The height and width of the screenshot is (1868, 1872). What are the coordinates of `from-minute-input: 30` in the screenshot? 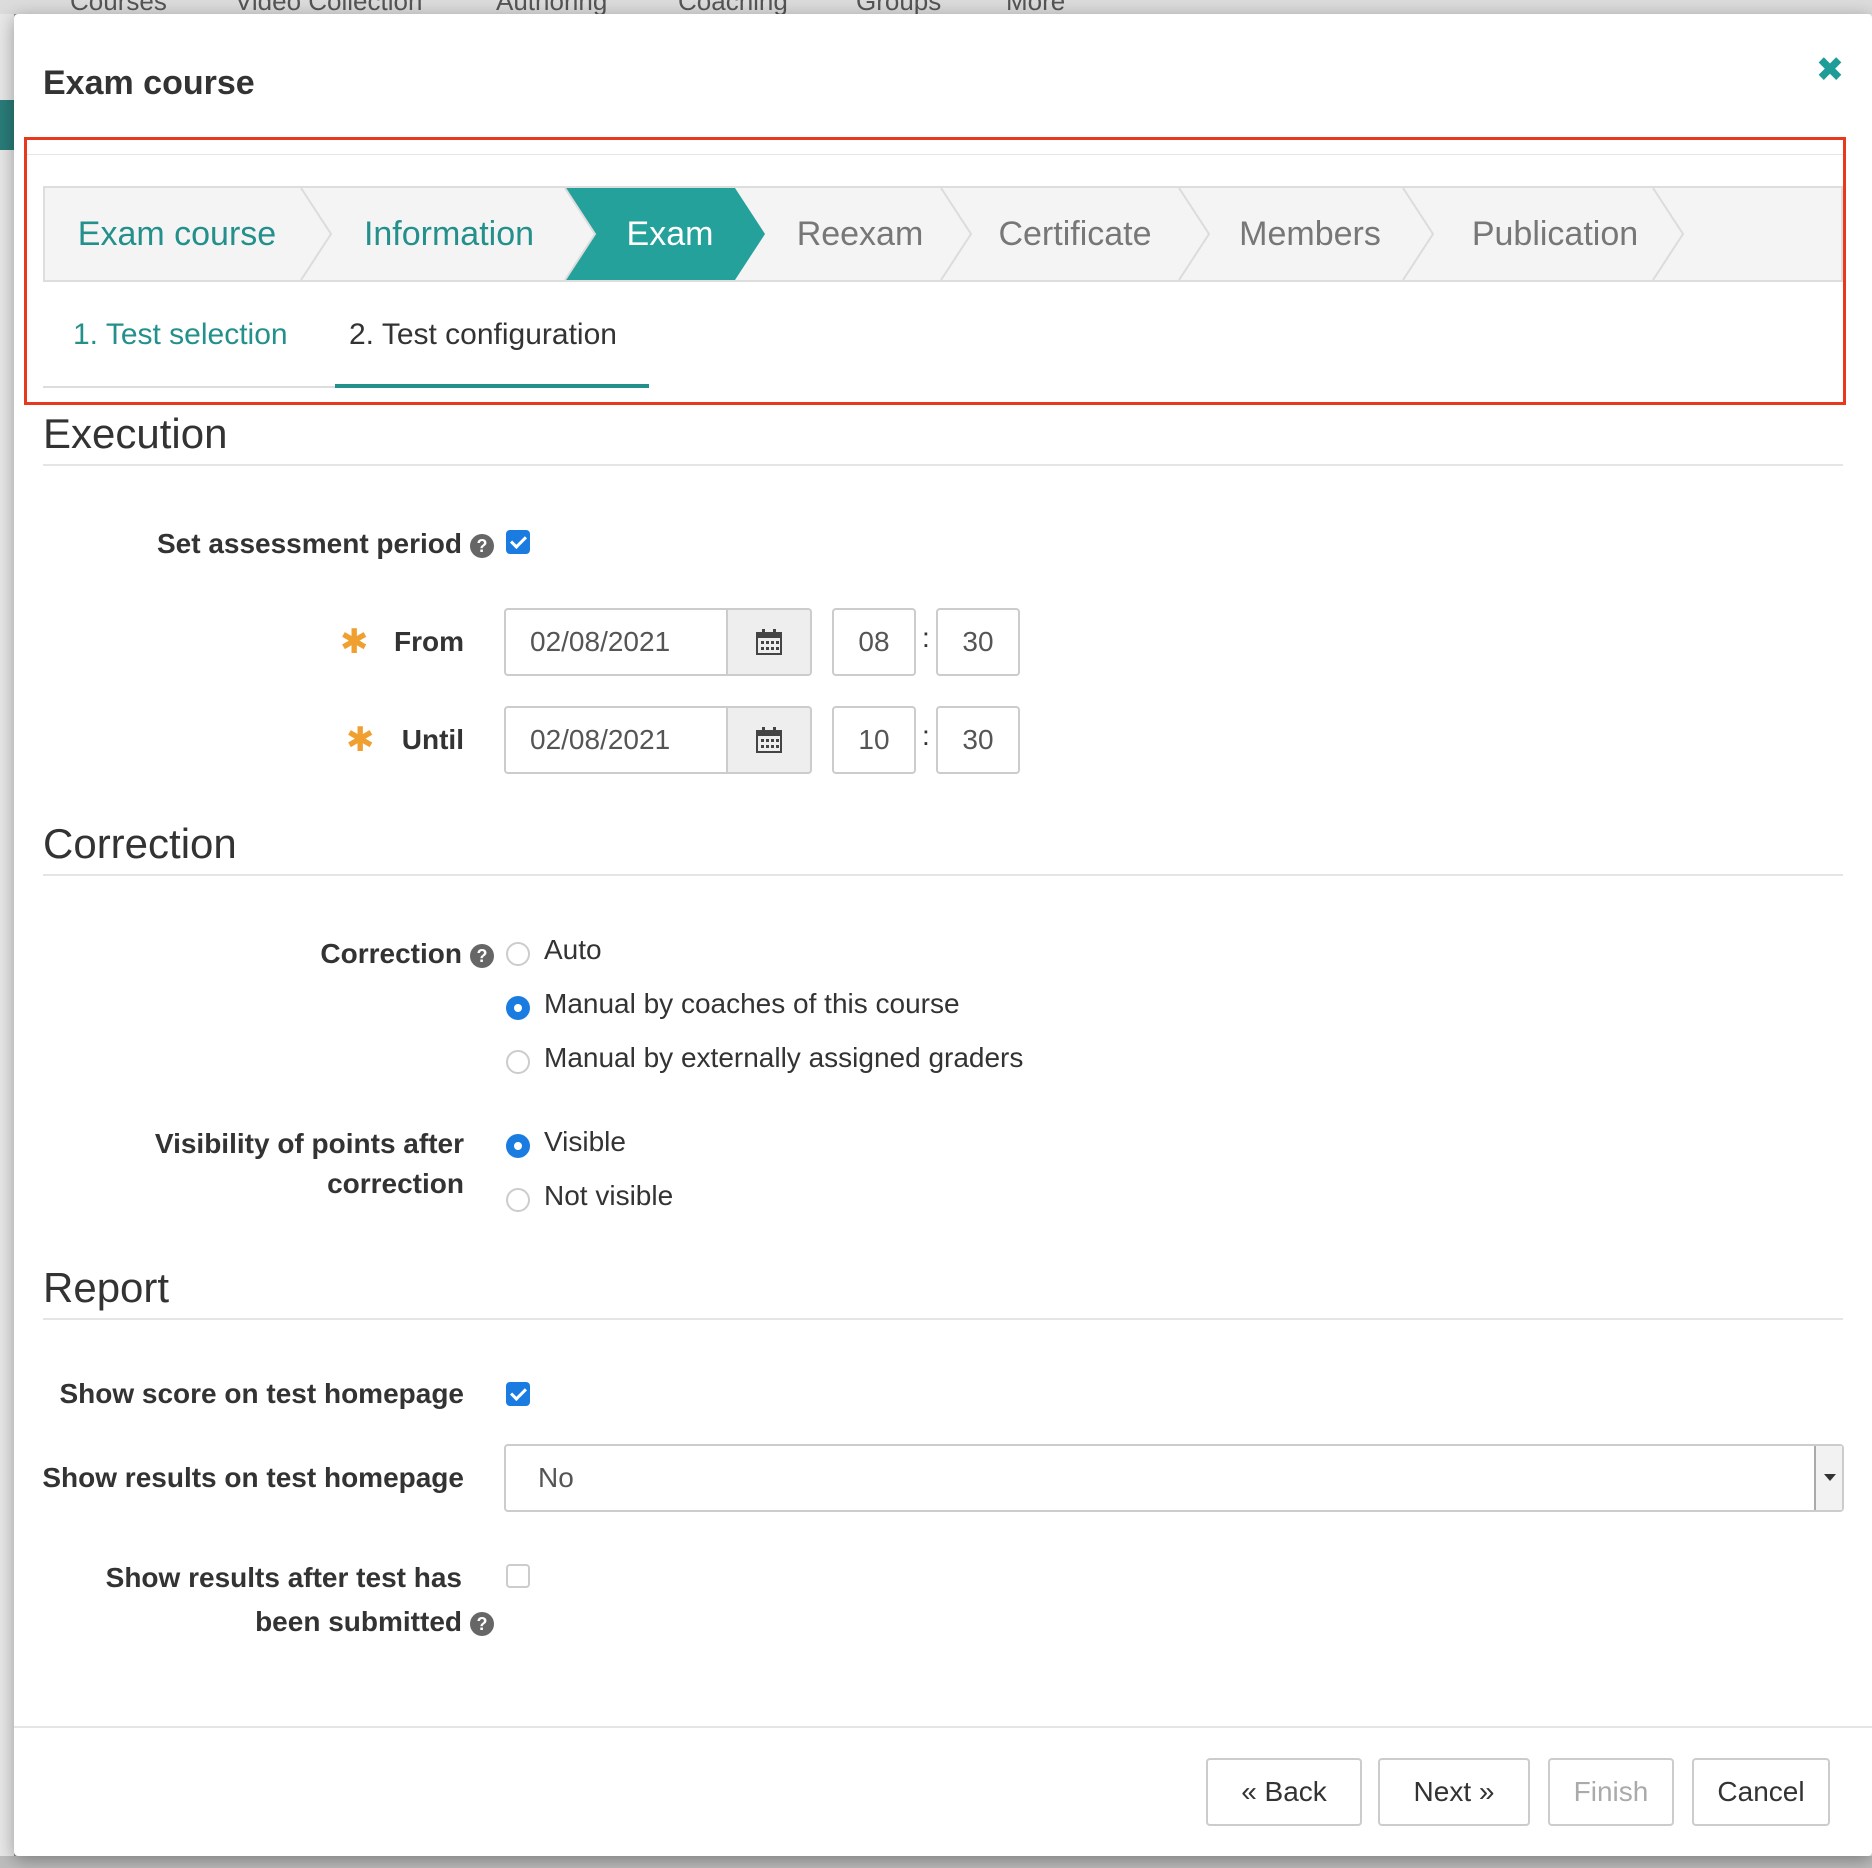 It's located at (978, 642).